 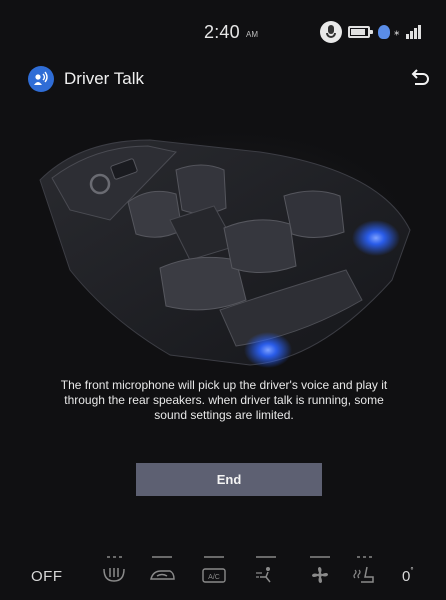 I want to click on ac-icon: A/C, so click(x=214, y=575).